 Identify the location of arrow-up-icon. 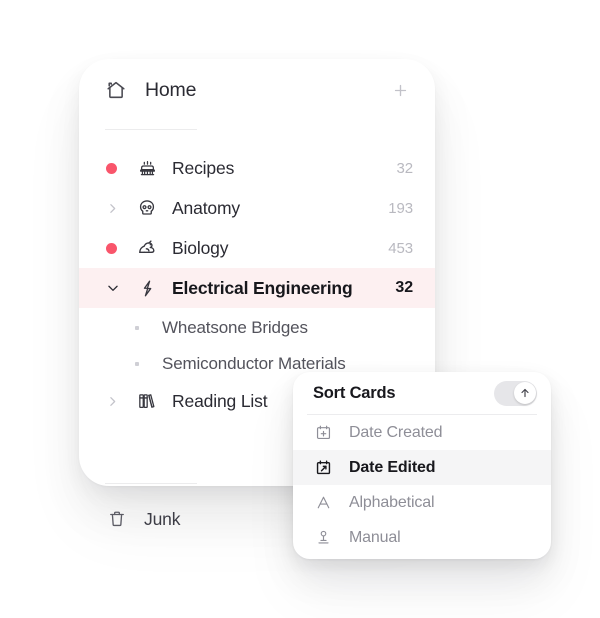
(525, 393).